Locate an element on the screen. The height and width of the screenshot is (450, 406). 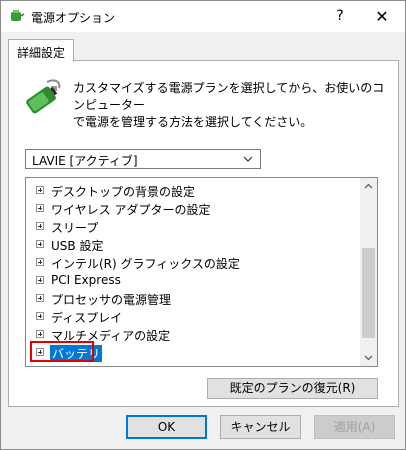
chevron-down-icon is located at coordinates (248, 159).